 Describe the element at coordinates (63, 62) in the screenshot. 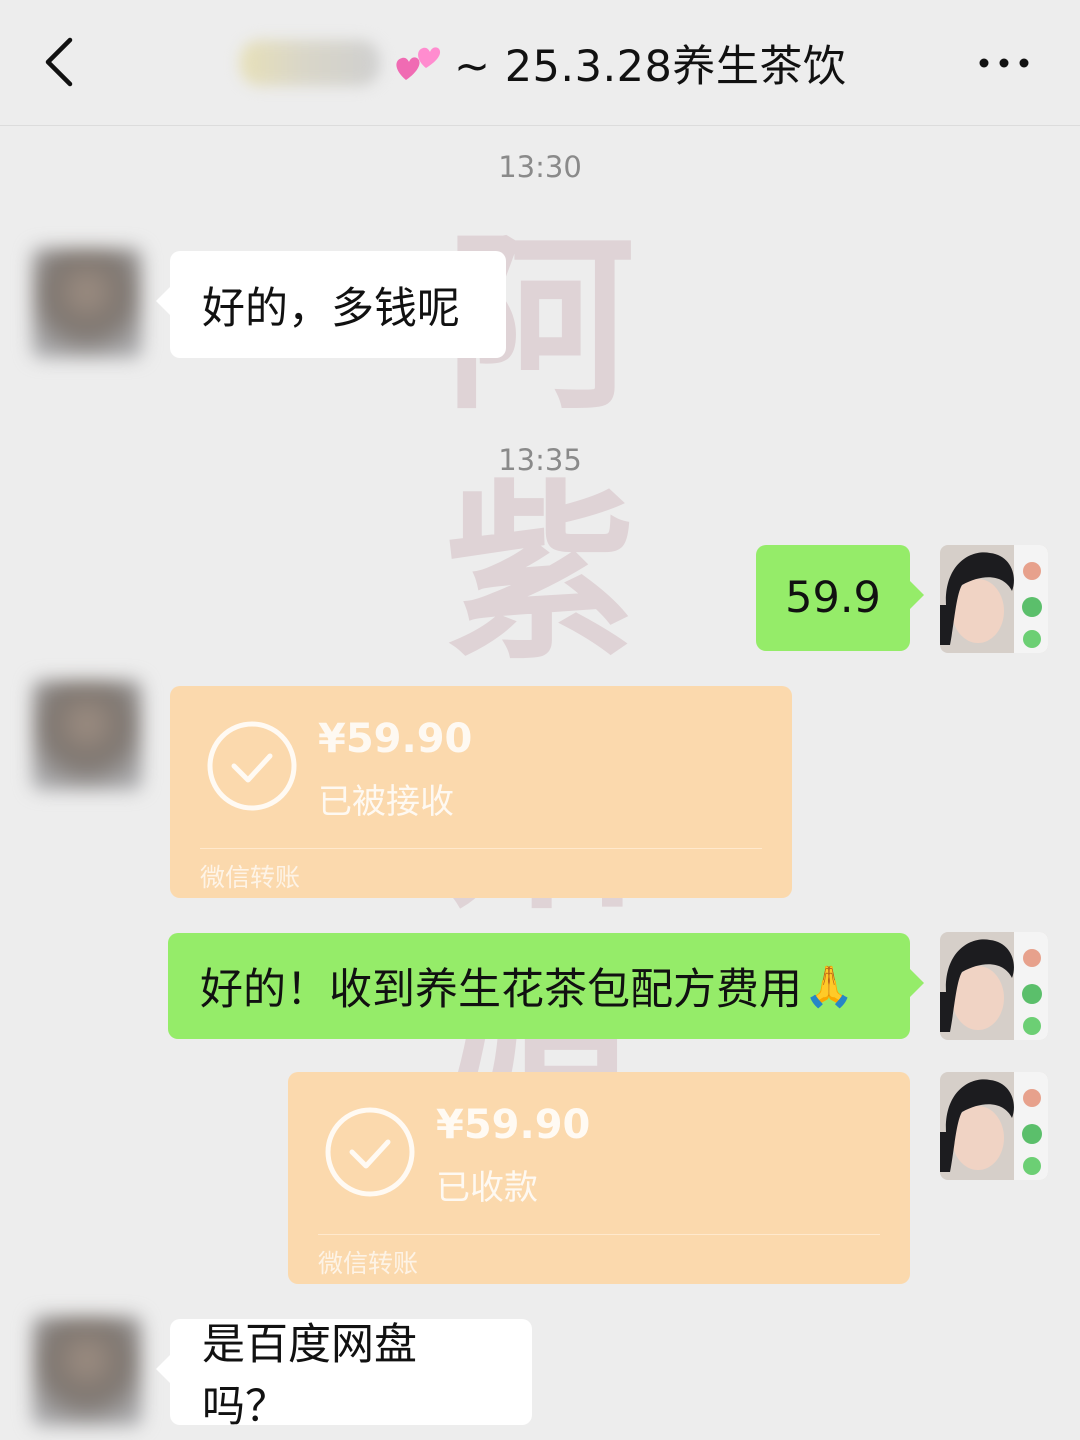

I see `chevron-left-icon` at that location.